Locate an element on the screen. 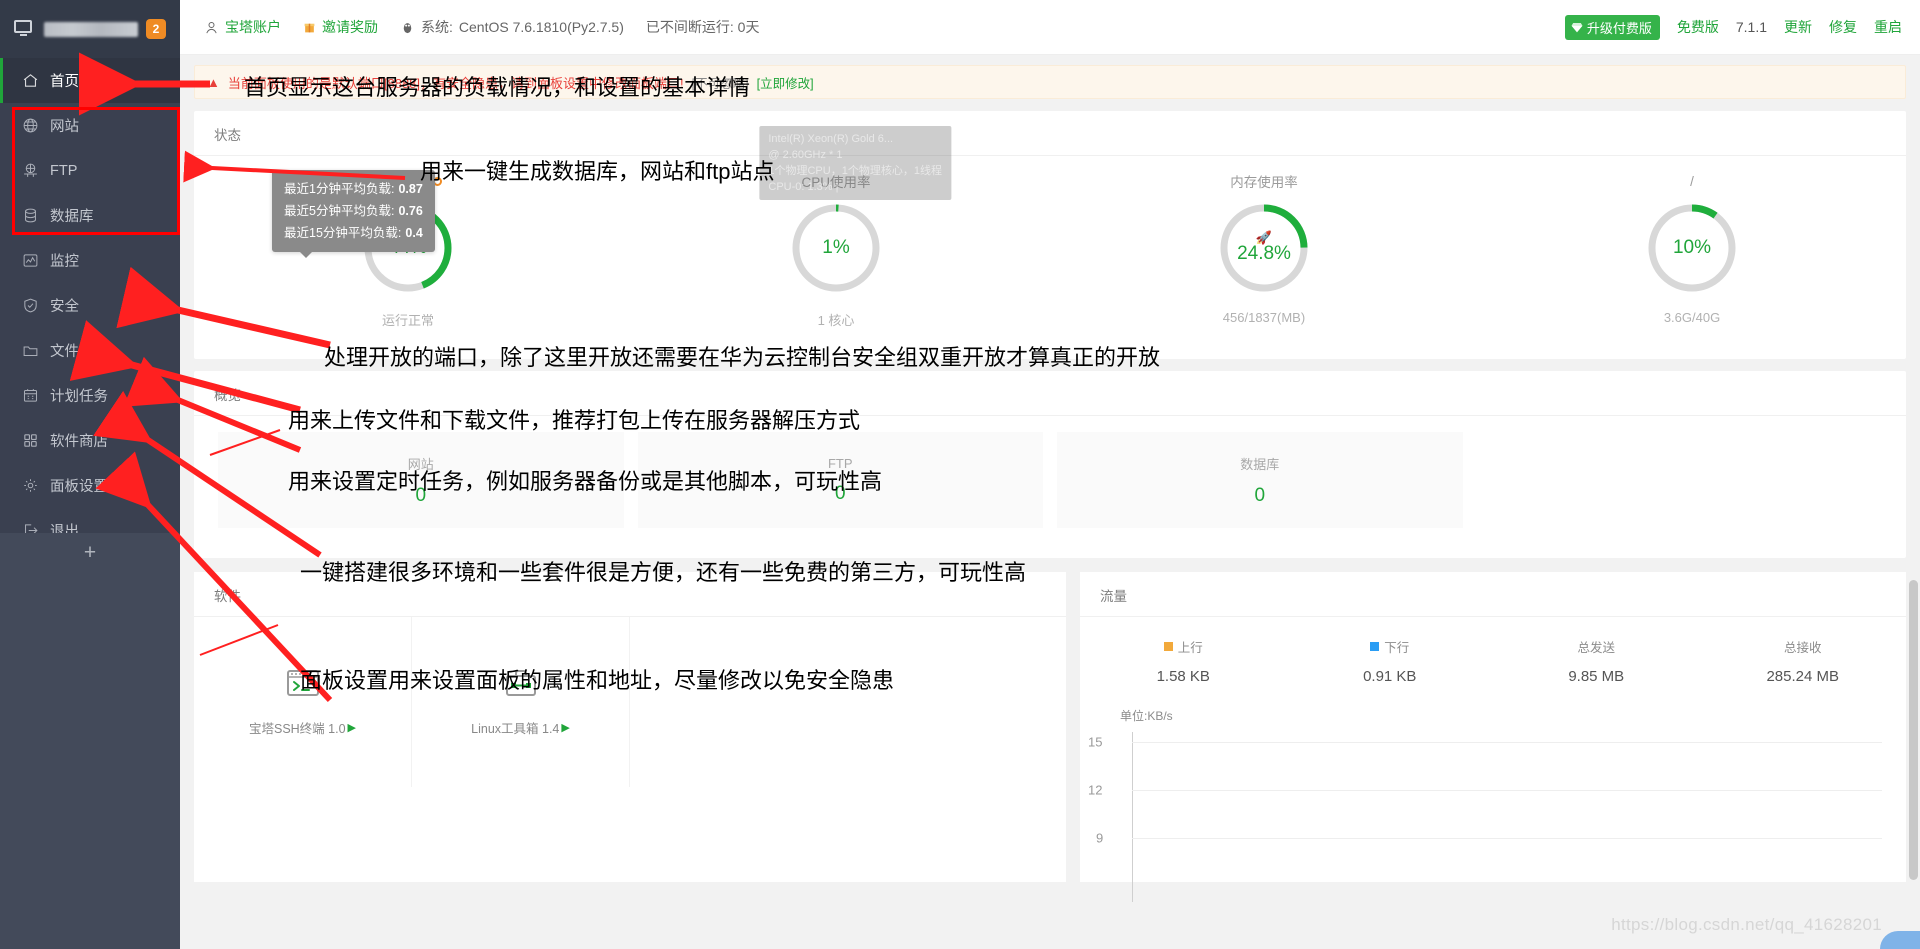  warning-triangle-icon: ▲ is located at coordinates (213, 82).